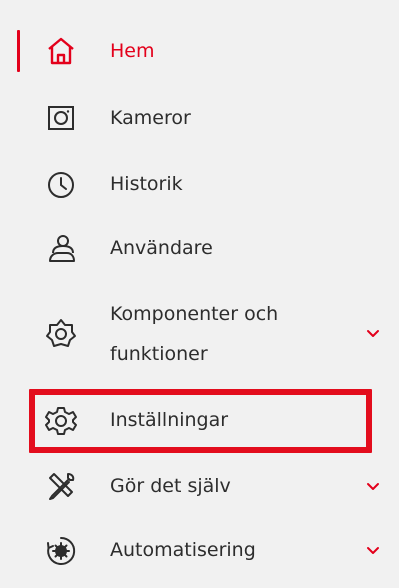  What do you see at coordinates (170, 486) in the screenshot?
I see `nav-label-gor-det-sjalv: Gör det själv` at bounding box center [170, 486].